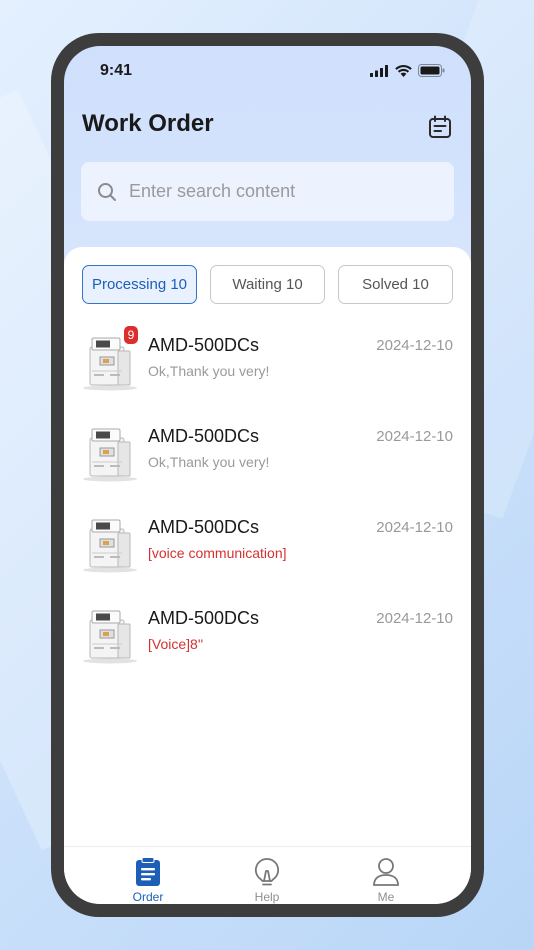 The width and height of the screenshot is (534, 950). I want to click on status-bar: 9:41, so click(267, 71).